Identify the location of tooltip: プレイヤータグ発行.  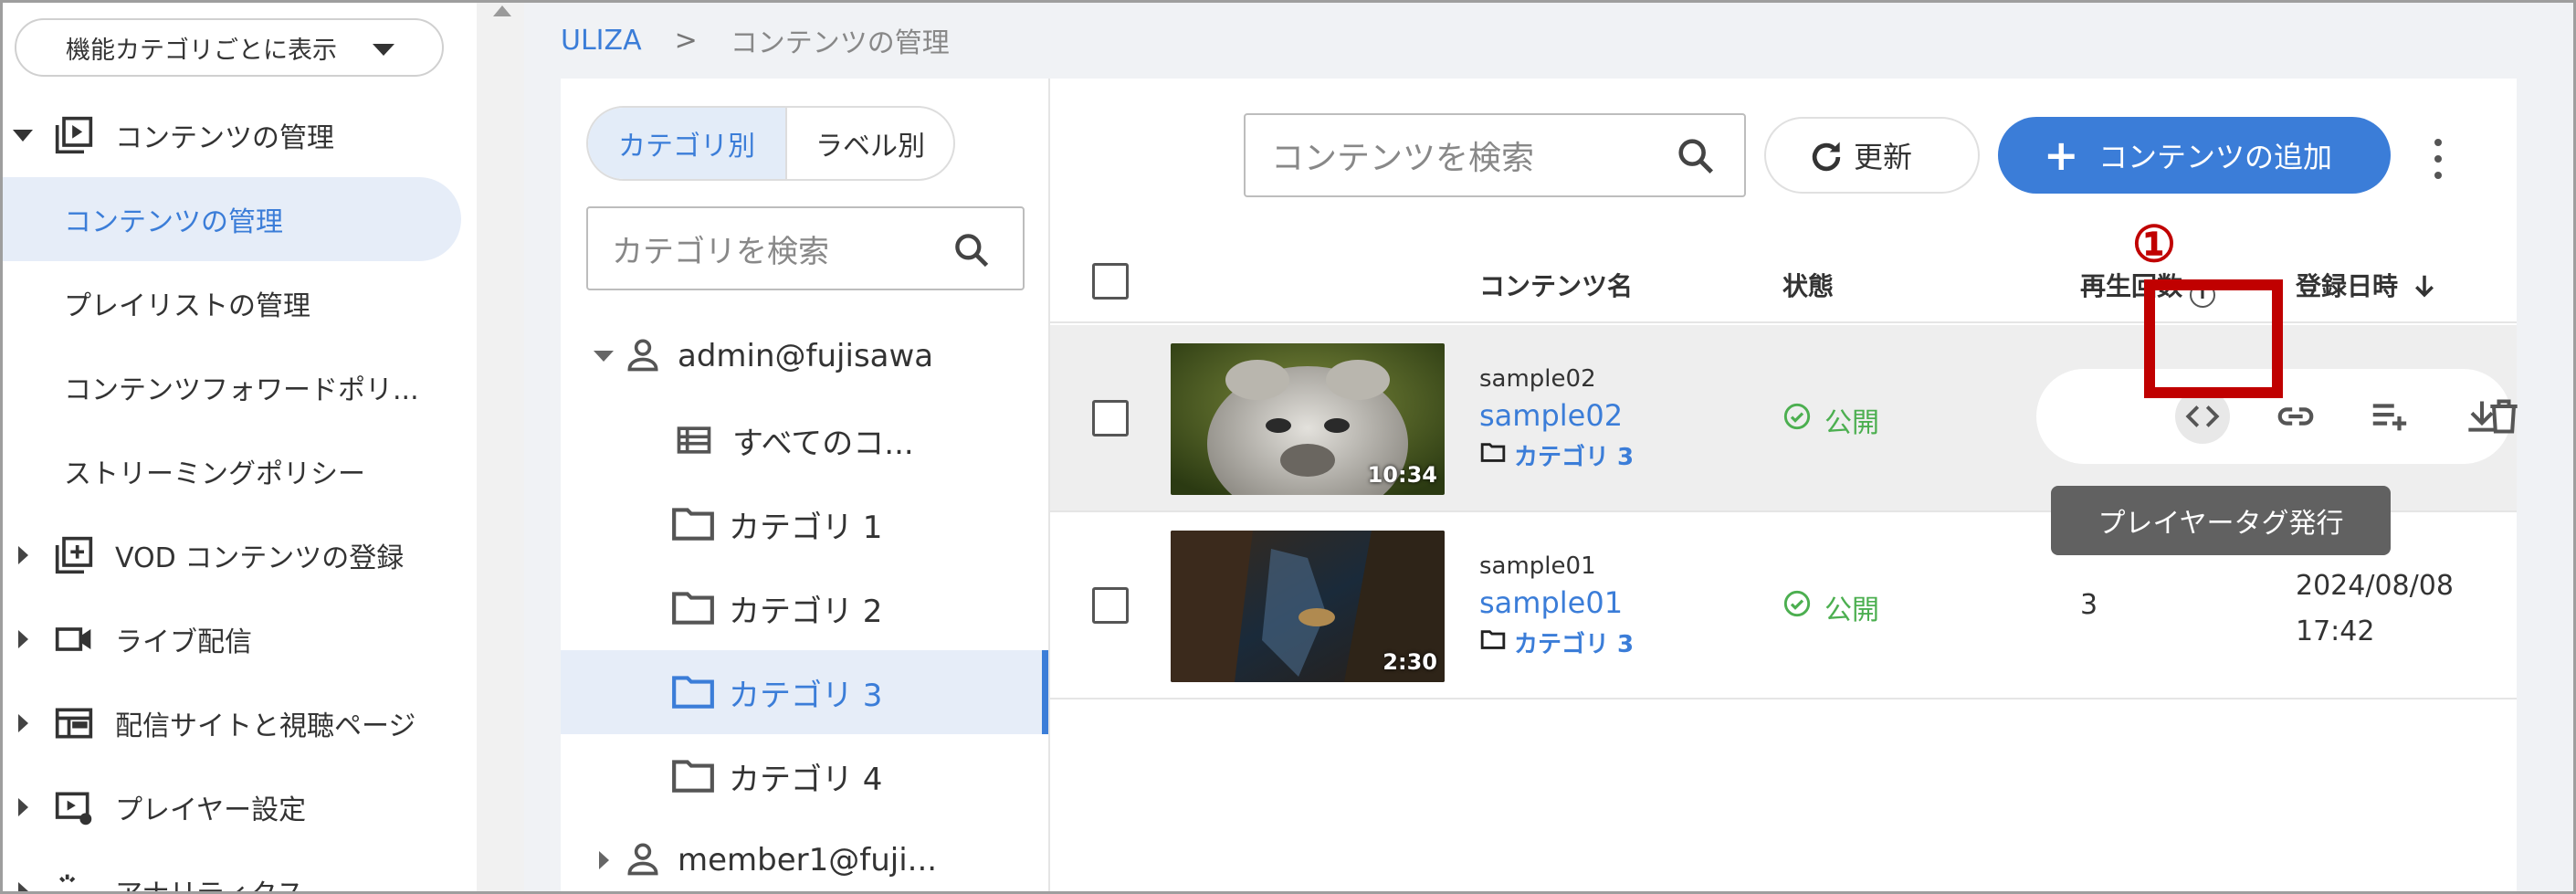
(2221, 521).